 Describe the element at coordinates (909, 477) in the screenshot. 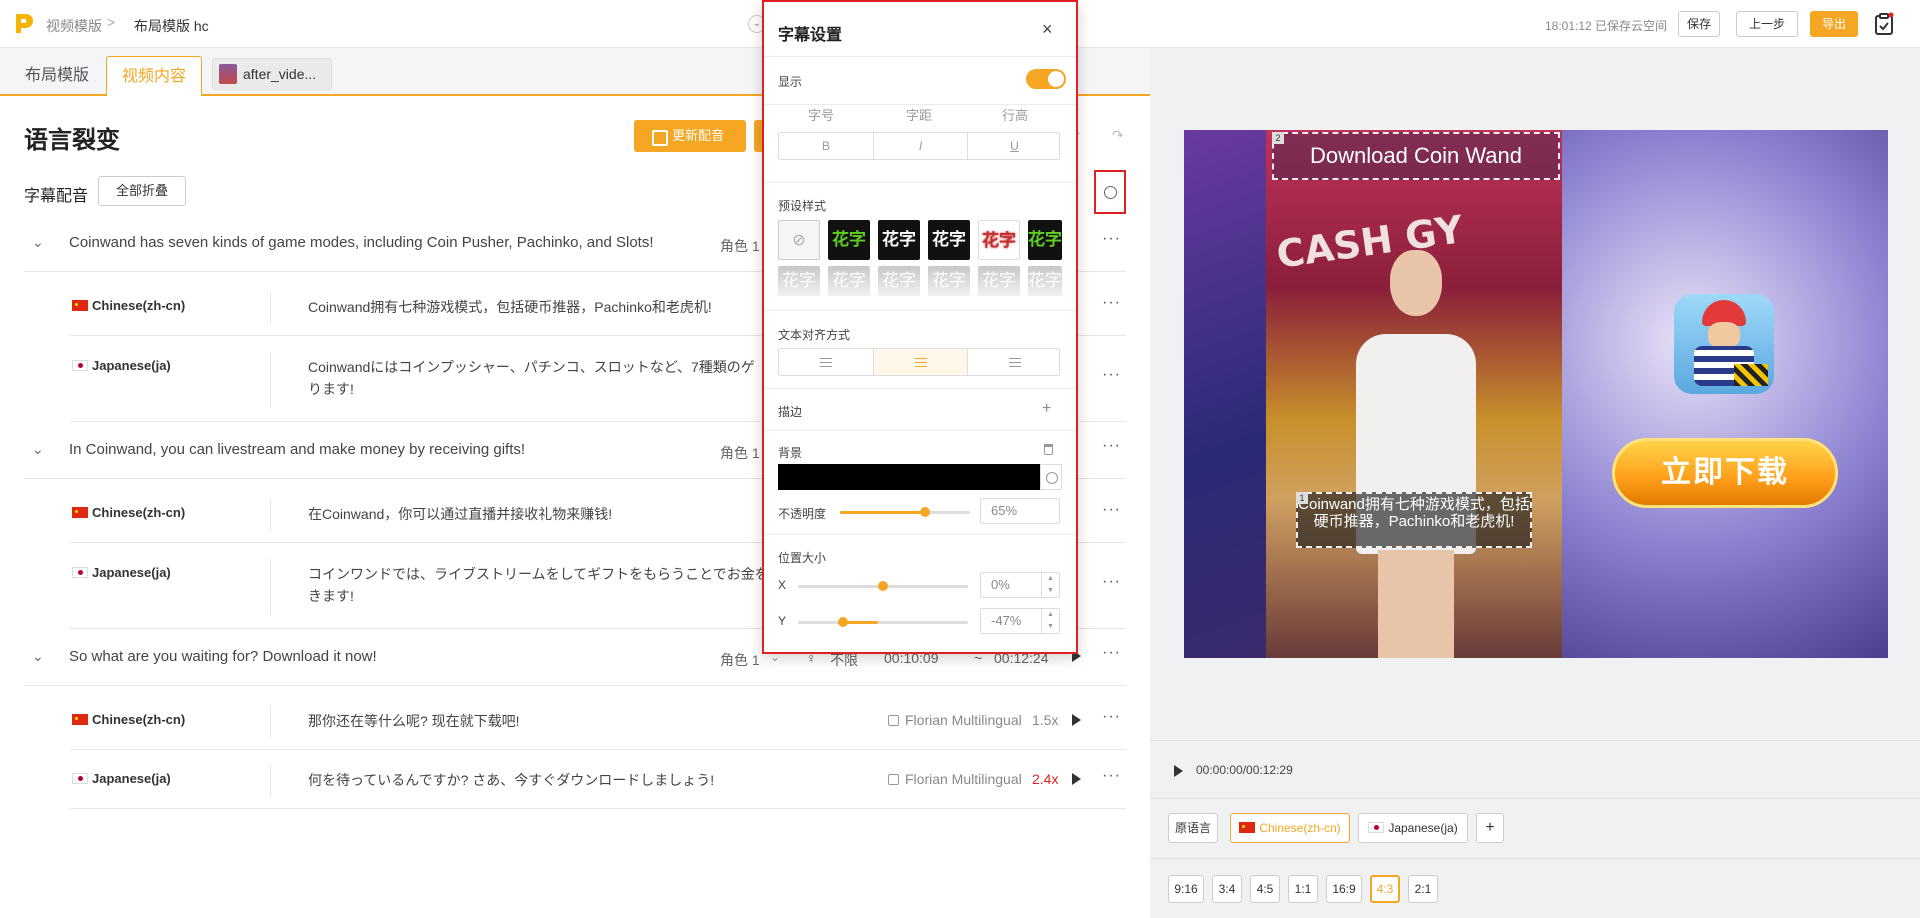

I see `background-color-swatch` at that location.